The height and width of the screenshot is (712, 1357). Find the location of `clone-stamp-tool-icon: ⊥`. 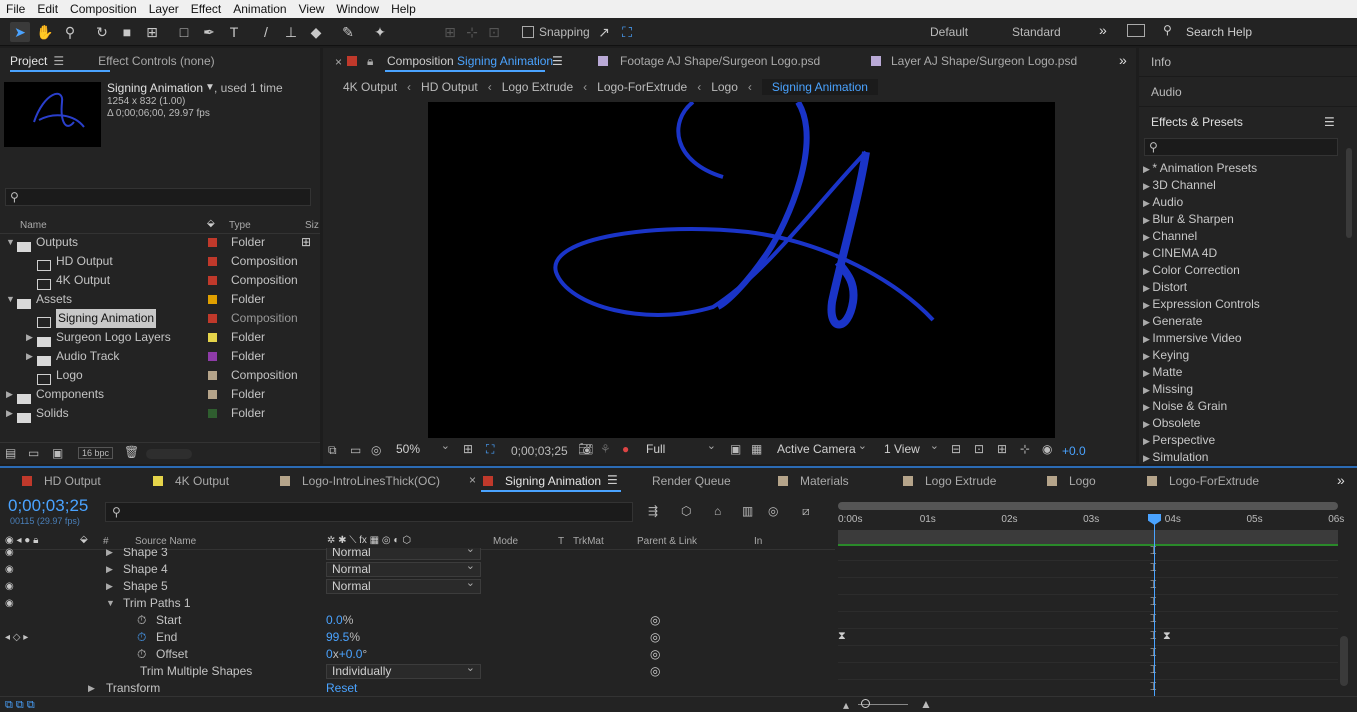

clone-stamp-tool-icon: ⊥ is located at coordinates (291, 32).